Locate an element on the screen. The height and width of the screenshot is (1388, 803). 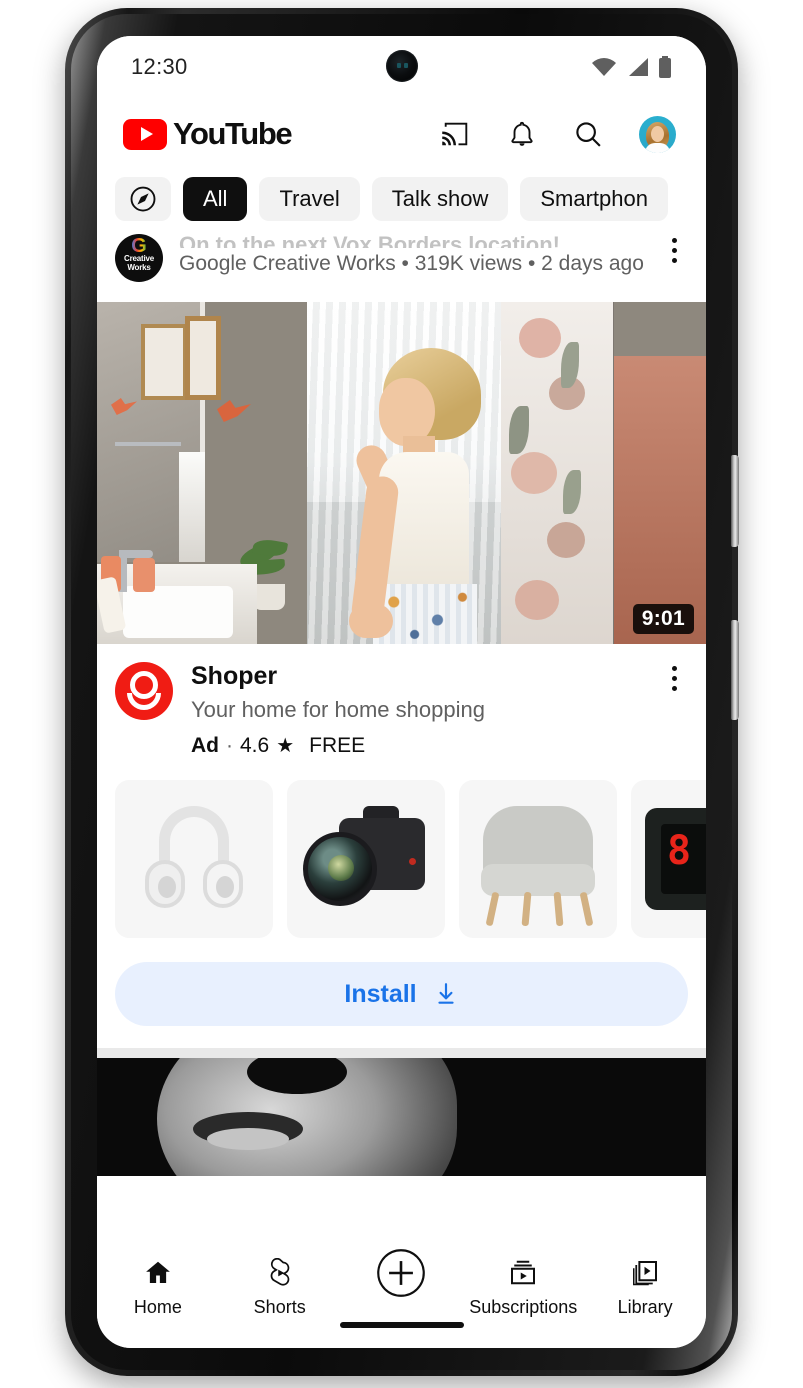
shoper-app-icon is located at coordinates (144, 691).